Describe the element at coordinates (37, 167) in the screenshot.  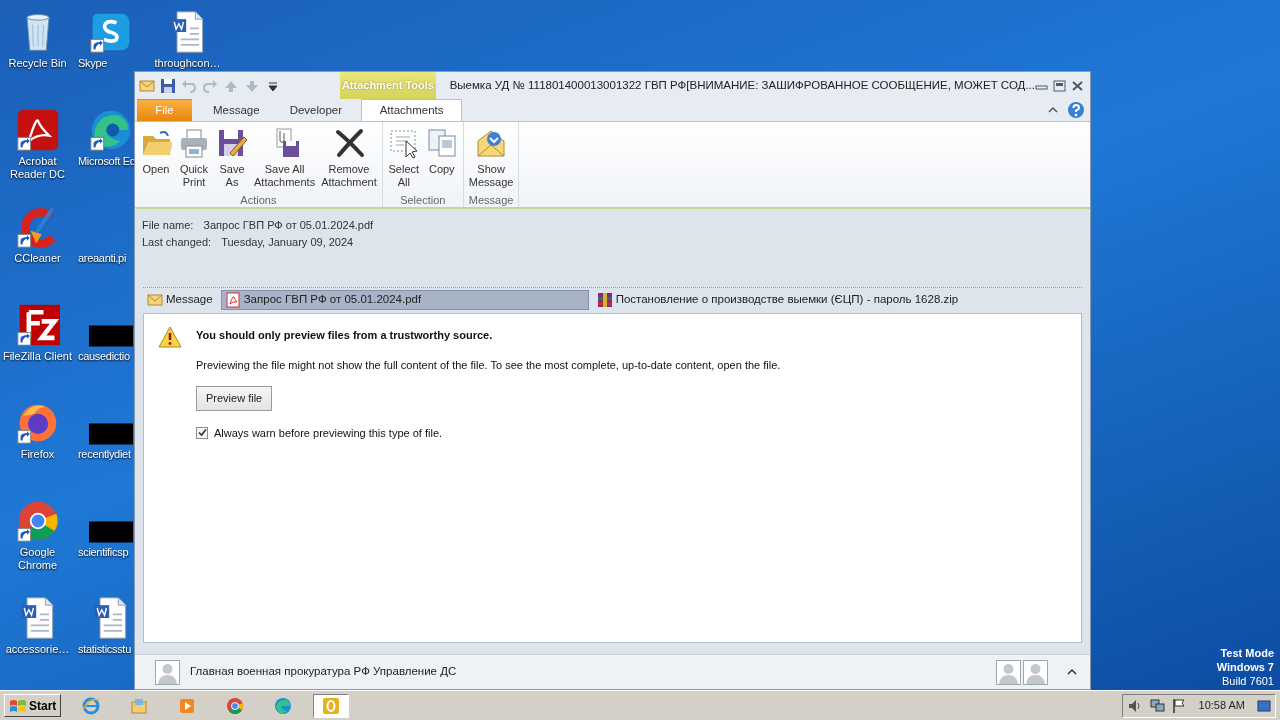
I see `desktop-icon-label: Acrobat Reader DC` at that location.